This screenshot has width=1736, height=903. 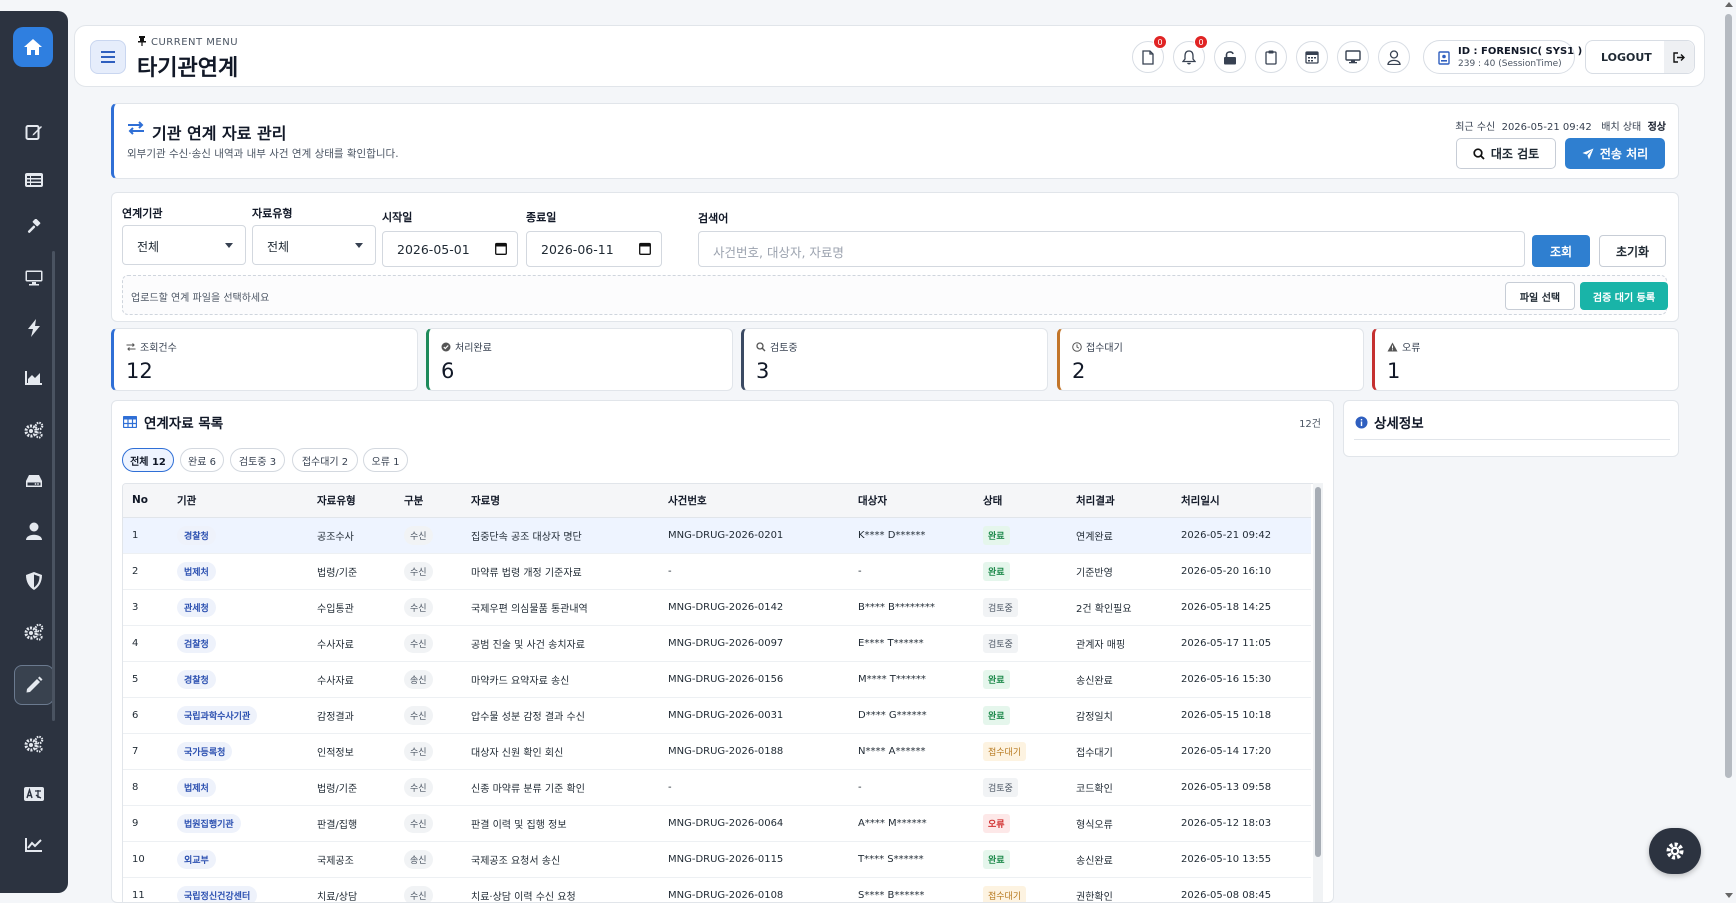 What do you see at coordinates (34, 845) in the screenshot?
I see `chart-line-icon` at bounding box center [34, 845].